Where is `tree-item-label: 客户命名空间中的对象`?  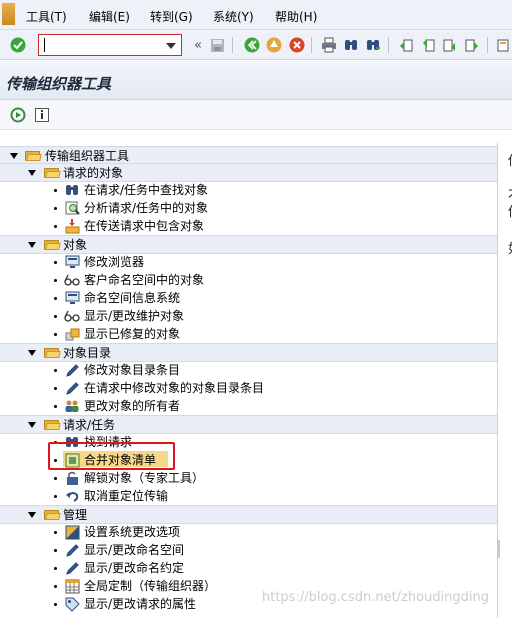 tree-item-label: 客户命名空间中的对象 is located at coordinates (144, 280).